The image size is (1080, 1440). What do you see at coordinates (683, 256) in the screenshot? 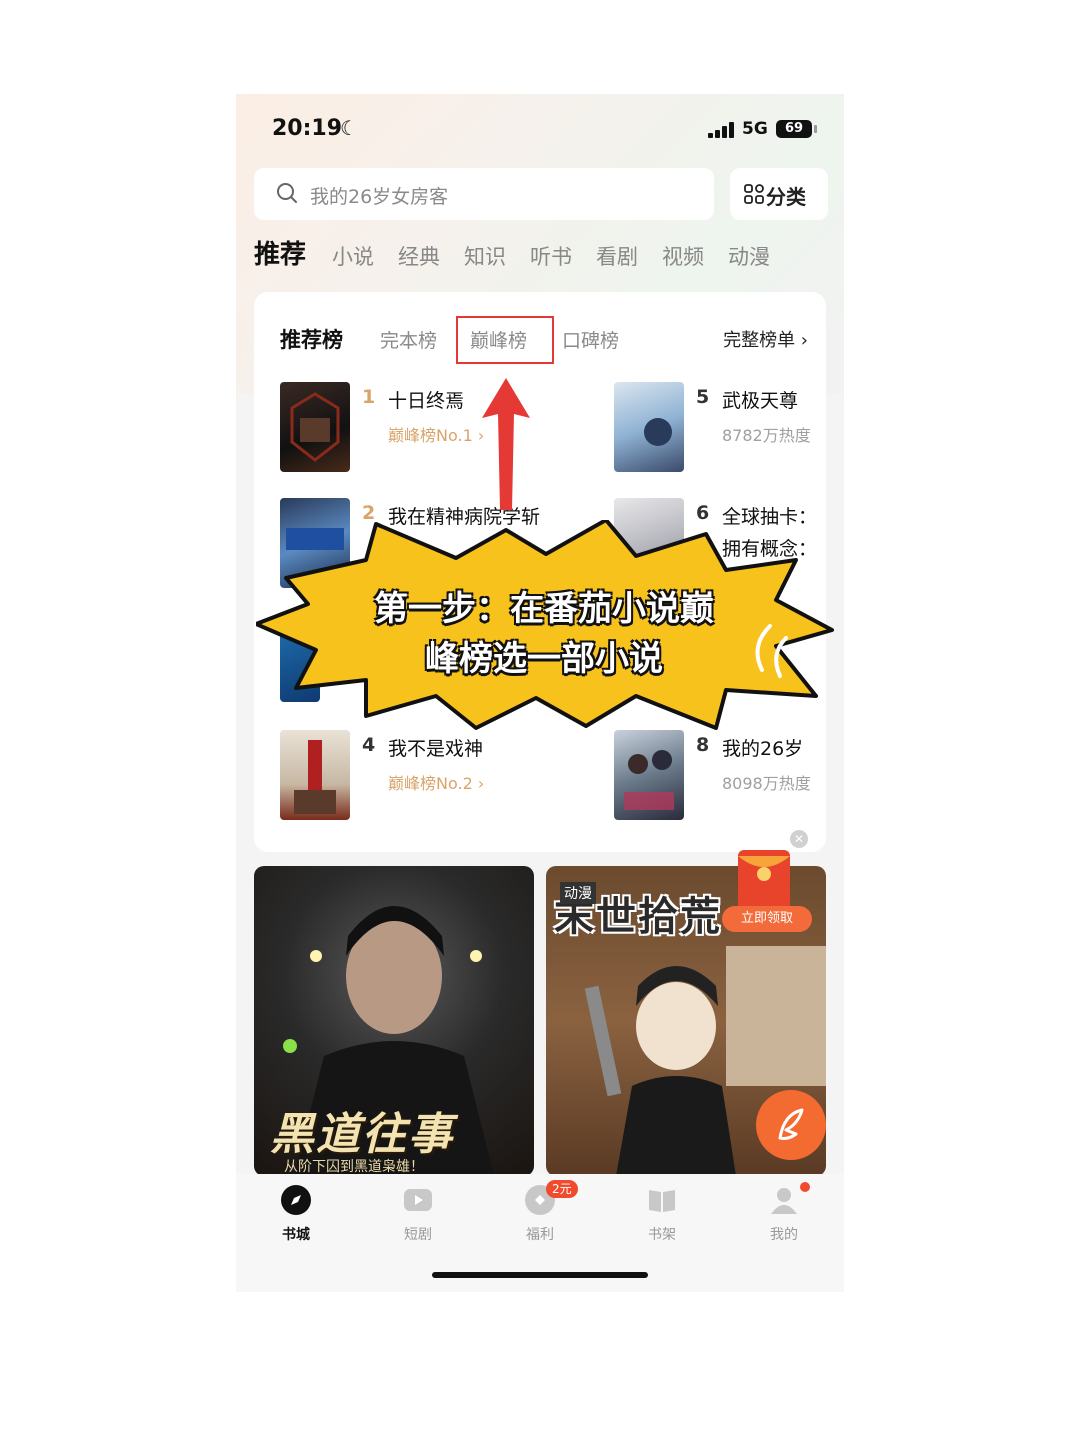
I see `tab-video: 视频` at bounding box center [683, 256].